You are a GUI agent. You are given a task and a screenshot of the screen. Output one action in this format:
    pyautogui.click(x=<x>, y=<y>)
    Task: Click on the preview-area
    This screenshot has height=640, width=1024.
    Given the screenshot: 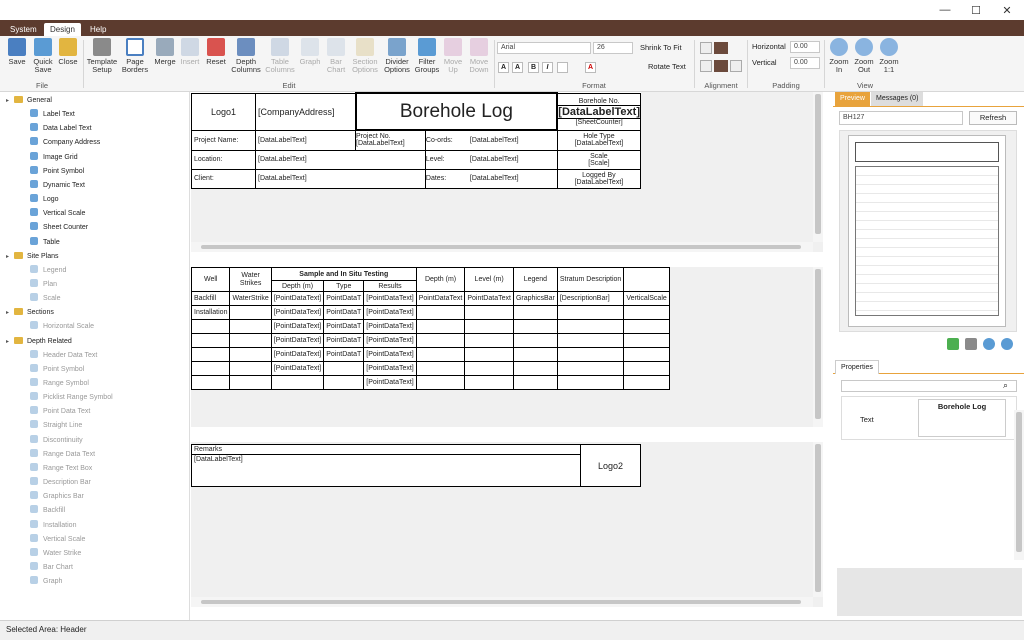 What is the action you would take?
    pyautogui.click(x=928, y=231)
    